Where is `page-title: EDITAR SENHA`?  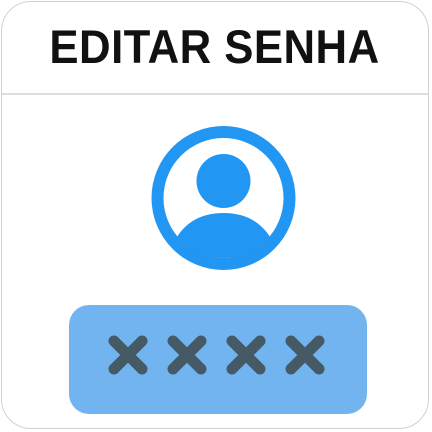
page-title: EDITAR SENHA is located at coordinates (215, 46).